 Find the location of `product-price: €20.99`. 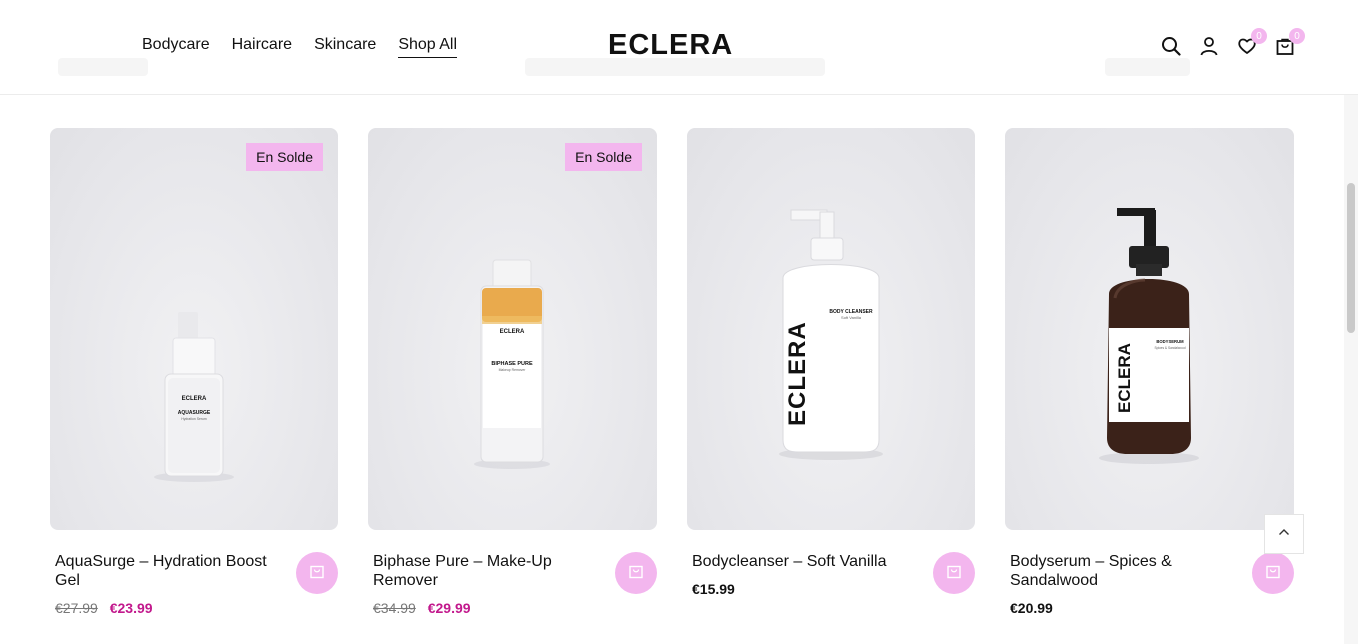

product-price: €20.99 is located at coordinates (1031, 608).